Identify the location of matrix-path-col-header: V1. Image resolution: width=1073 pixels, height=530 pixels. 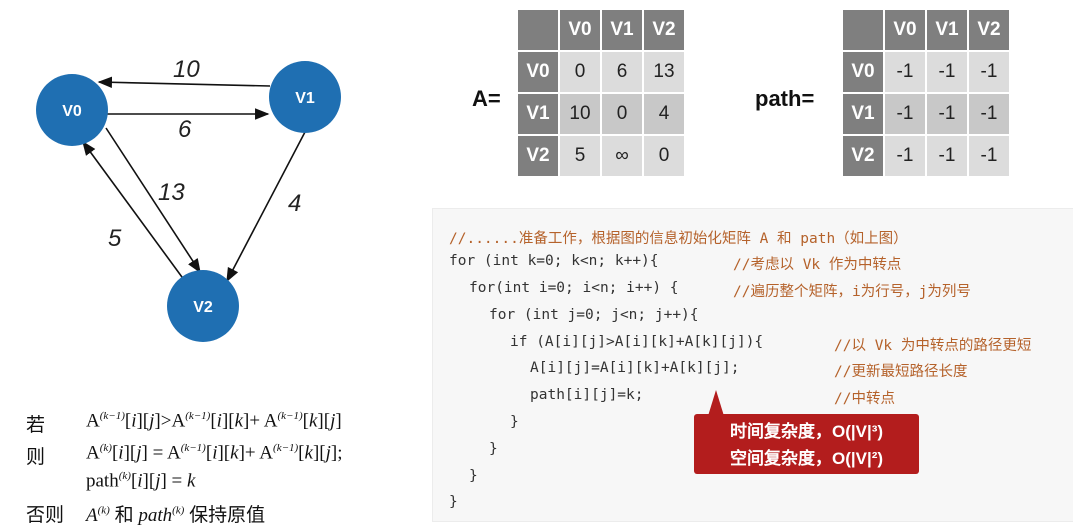
(947, 30).